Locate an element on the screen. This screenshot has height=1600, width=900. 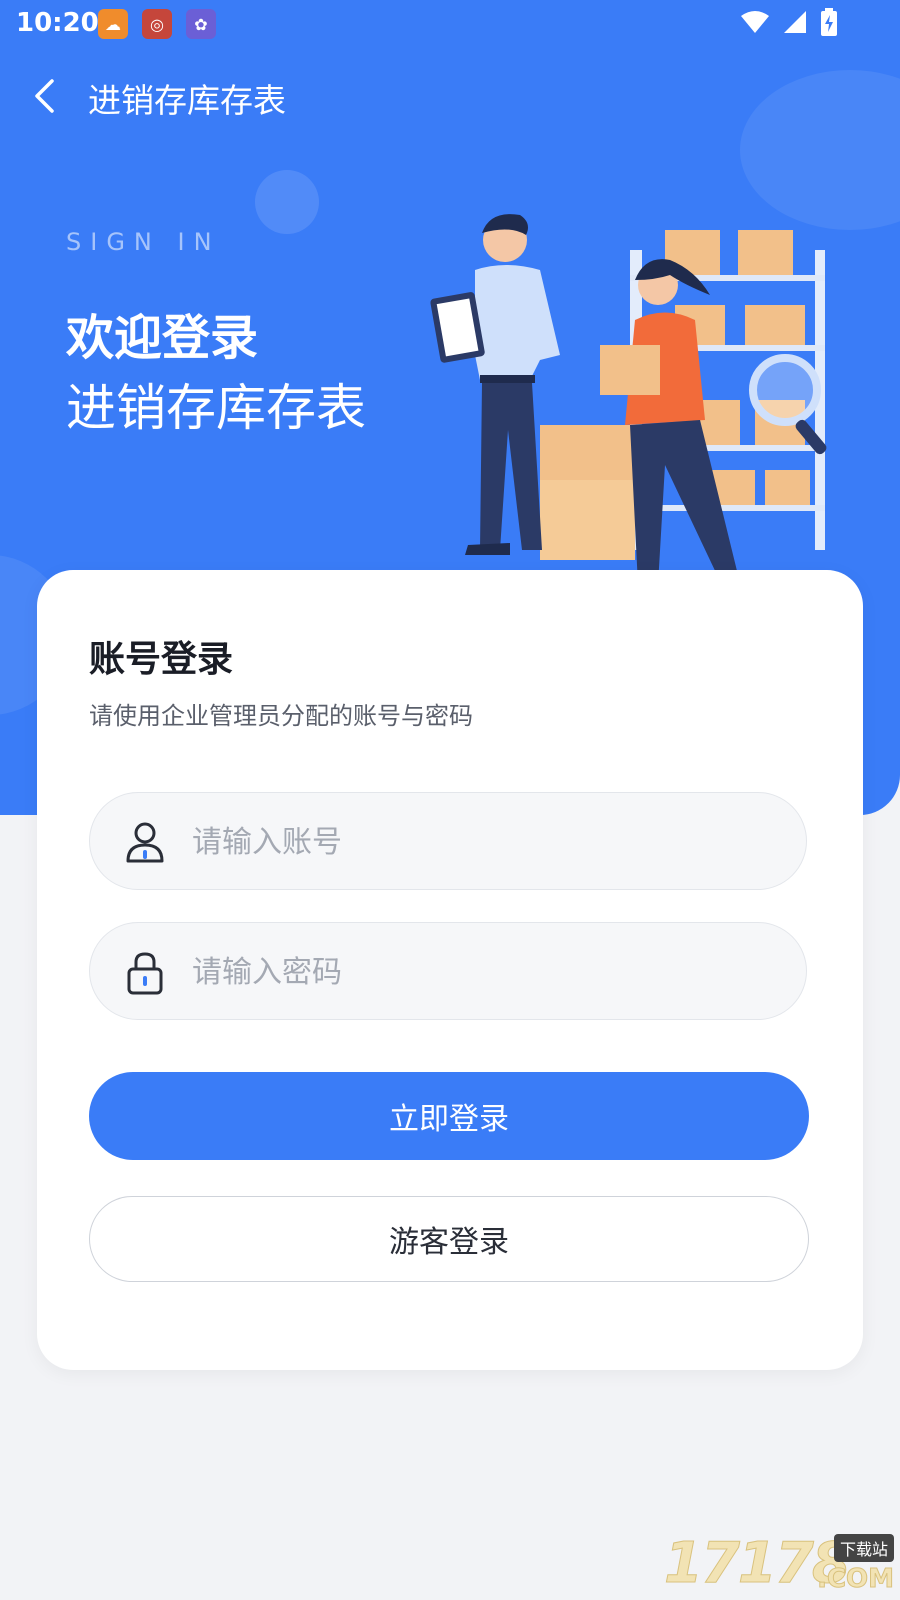
user-icon is located at coordinates (145, 842).